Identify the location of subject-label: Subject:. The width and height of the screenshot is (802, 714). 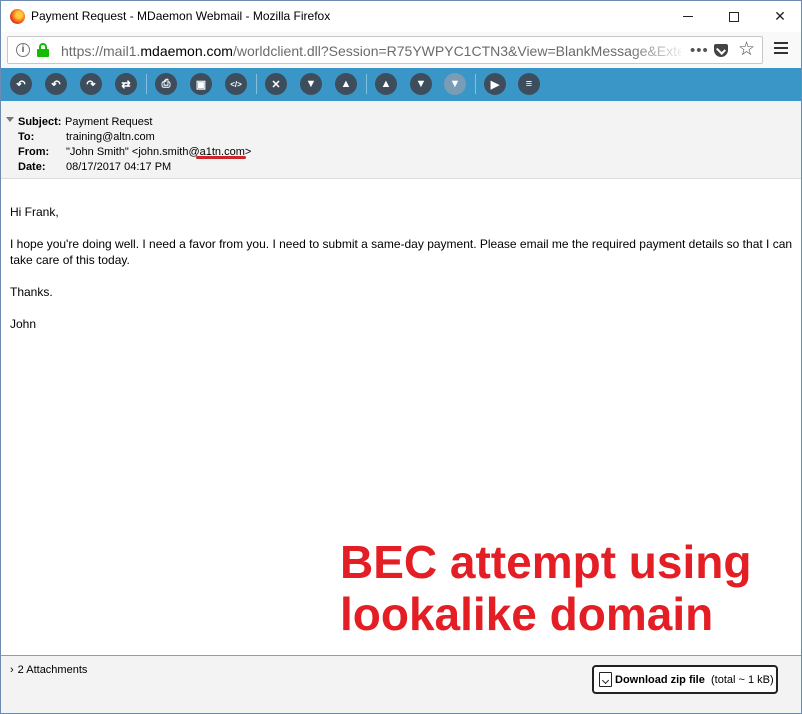
(40, 122).